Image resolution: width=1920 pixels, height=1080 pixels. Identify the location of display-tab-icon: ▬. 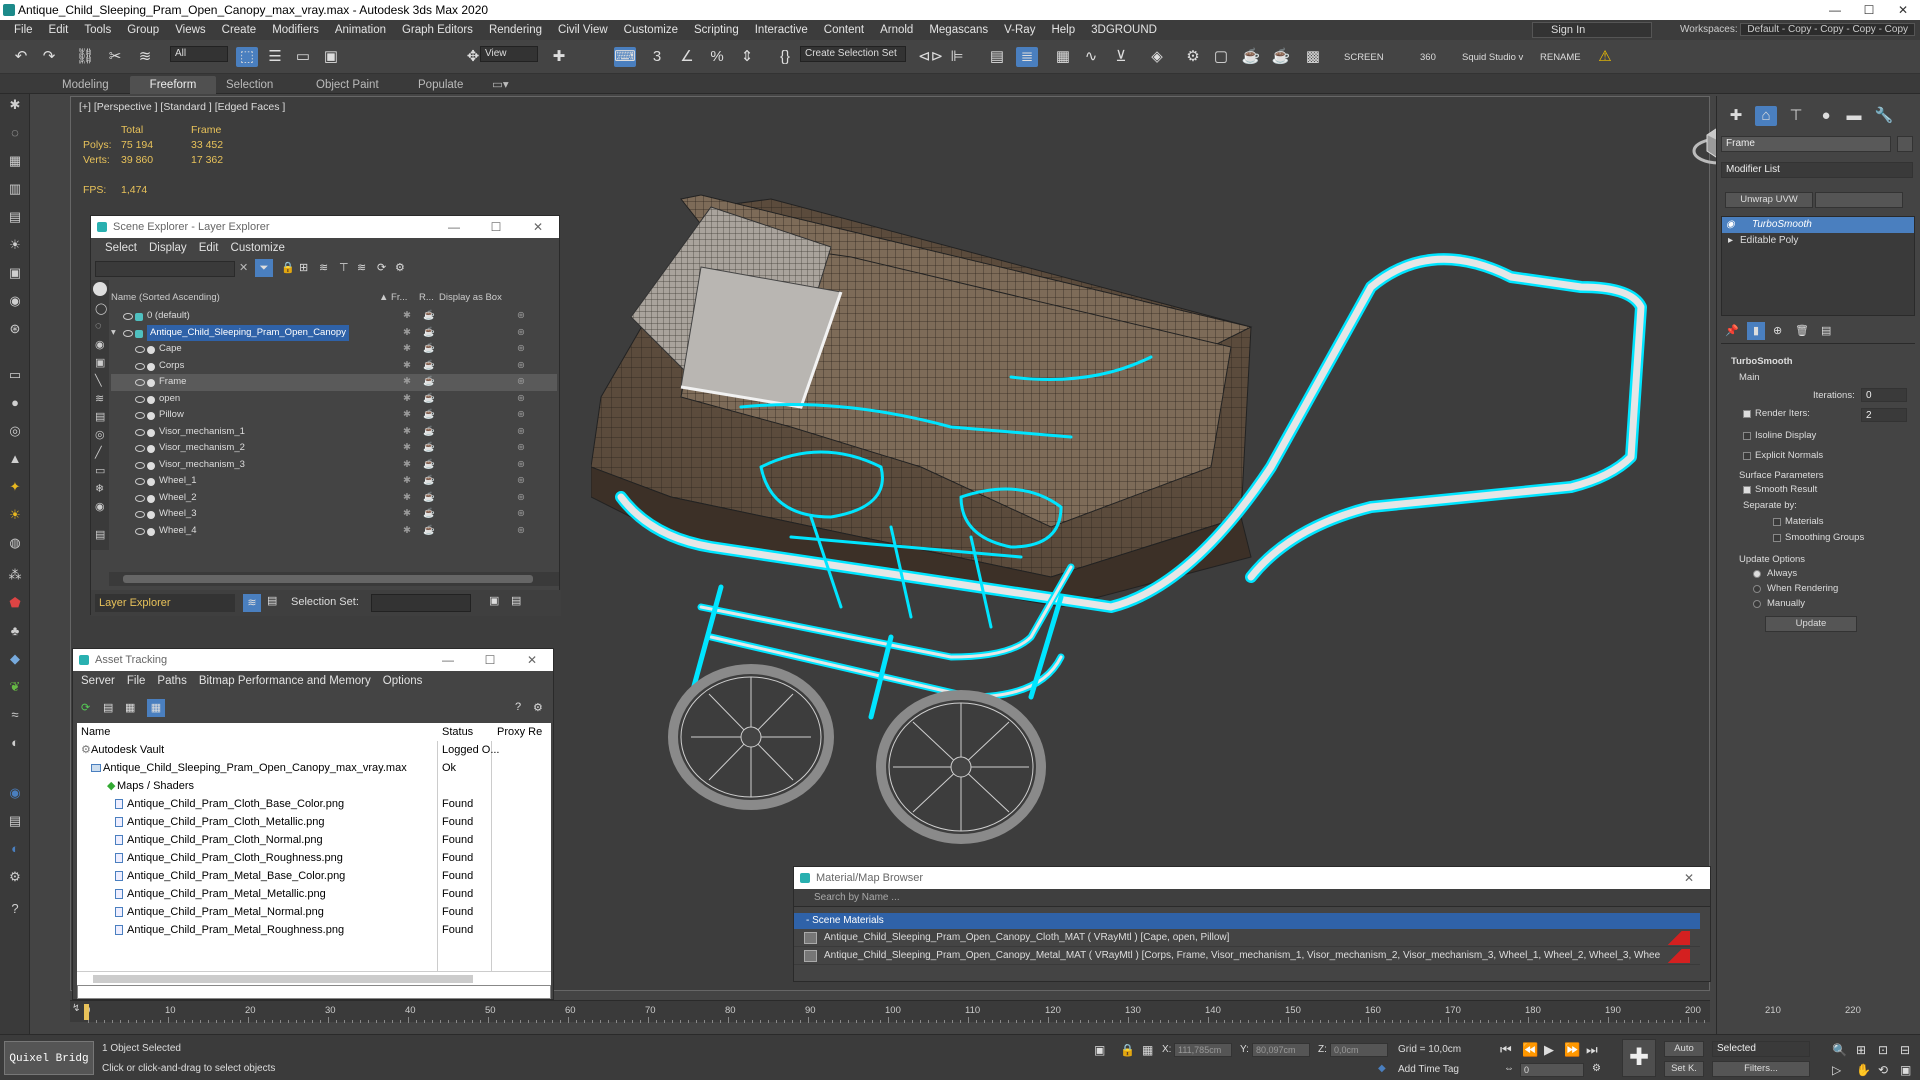
(1854, 116).